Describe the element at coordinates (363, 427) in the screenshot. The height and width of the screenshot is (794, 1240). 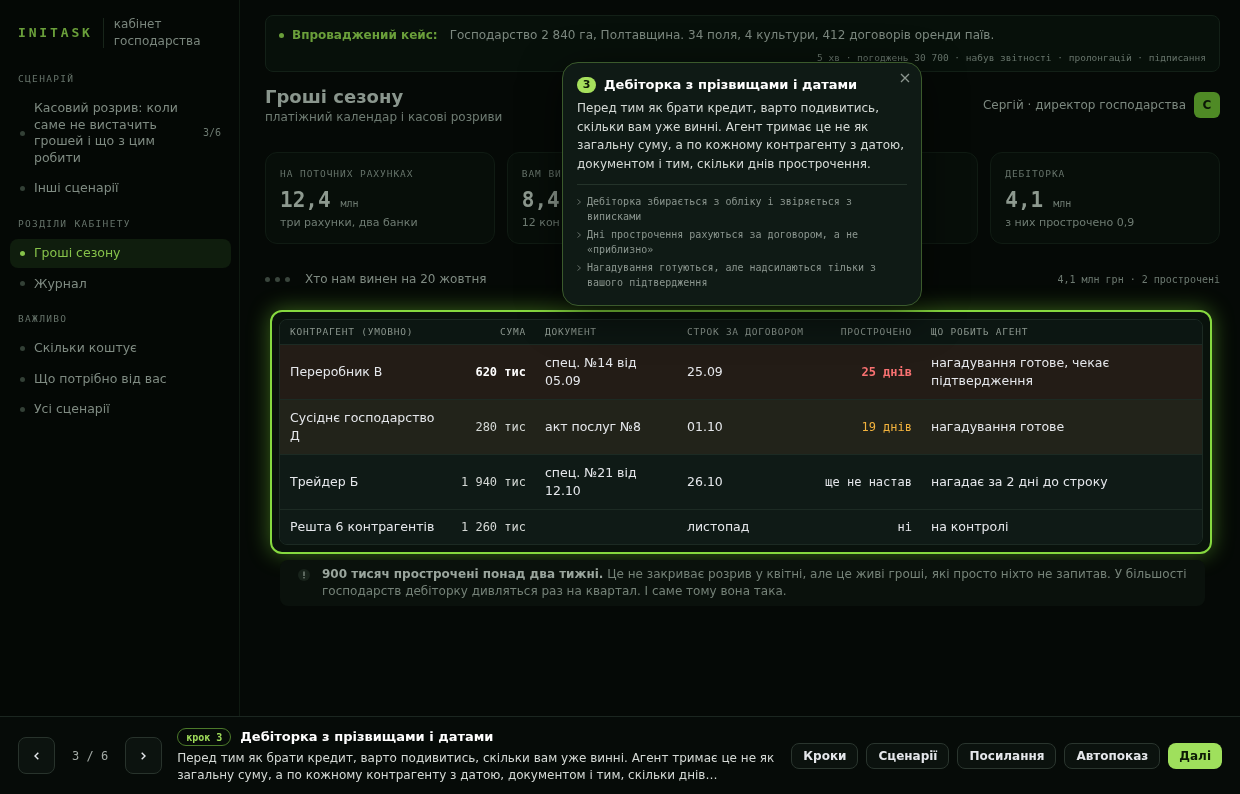
I see `table-cell-text: Сусіднє господарство Д` at that location.